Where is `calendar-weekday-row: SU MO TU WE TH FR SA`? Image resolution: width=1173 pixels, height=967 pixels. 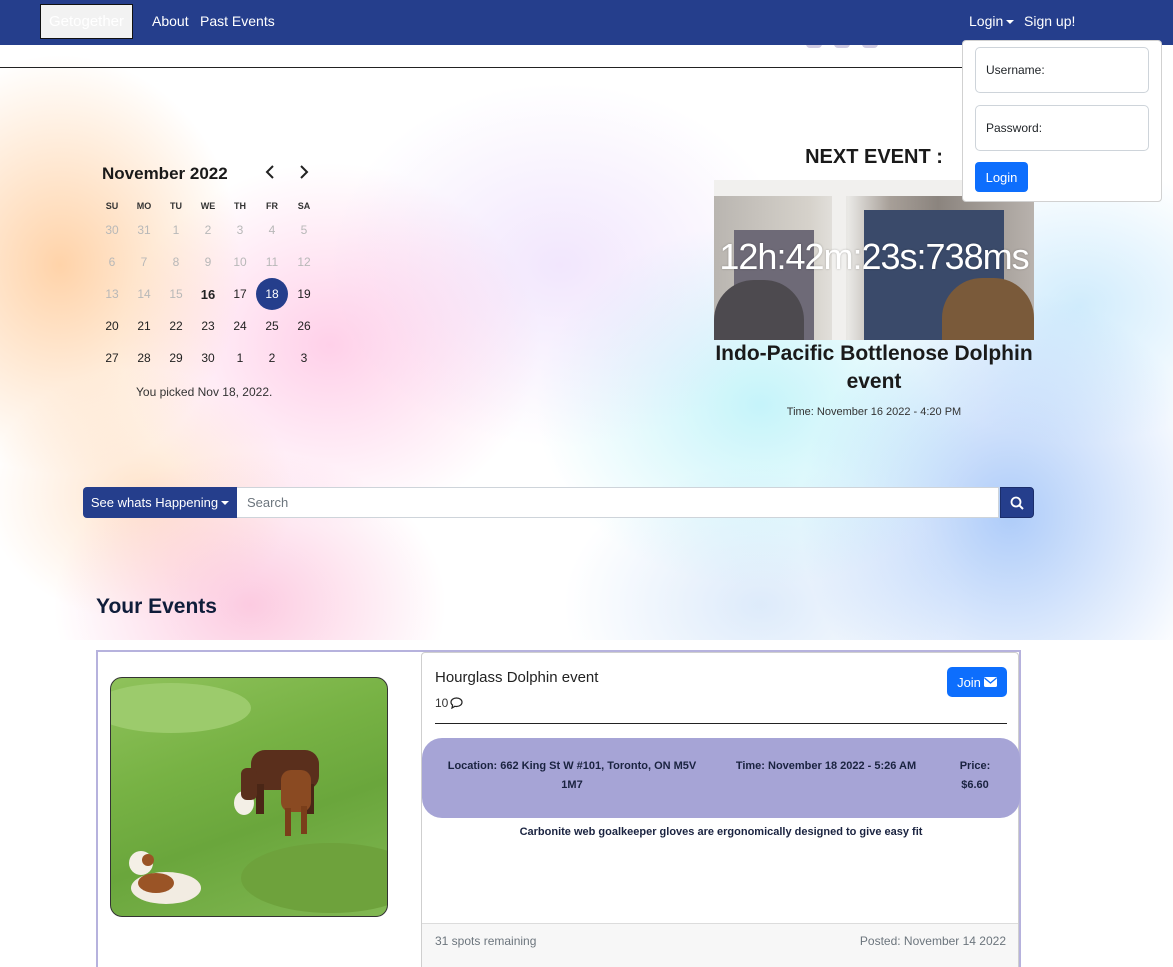 calendar-weekday-row: SU MO TU WE TH FR SA is located at coordinates (208, 206).